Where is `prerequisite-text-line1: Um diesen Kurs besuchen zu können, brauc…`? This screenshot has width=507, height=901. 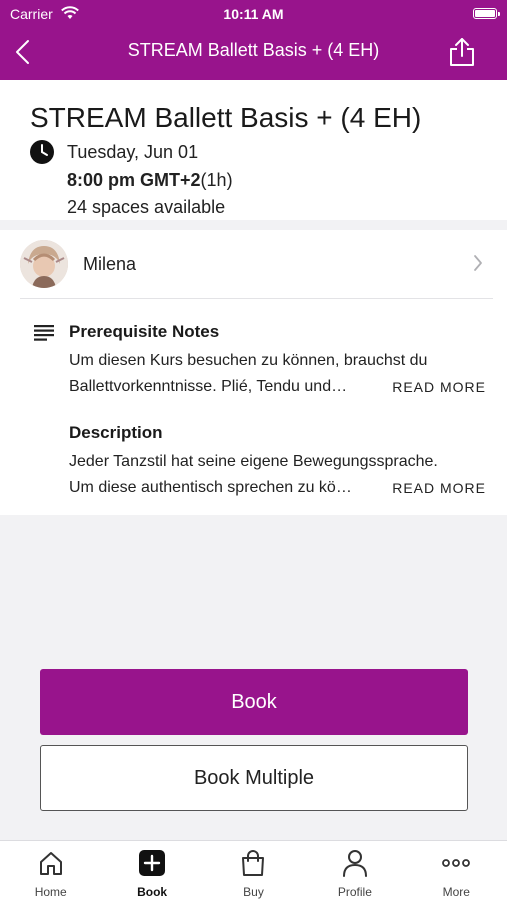
prerequisite-text-line1: Um diesen Kurs besuchen zu können, brauc… is located at coordinates (248, 360).